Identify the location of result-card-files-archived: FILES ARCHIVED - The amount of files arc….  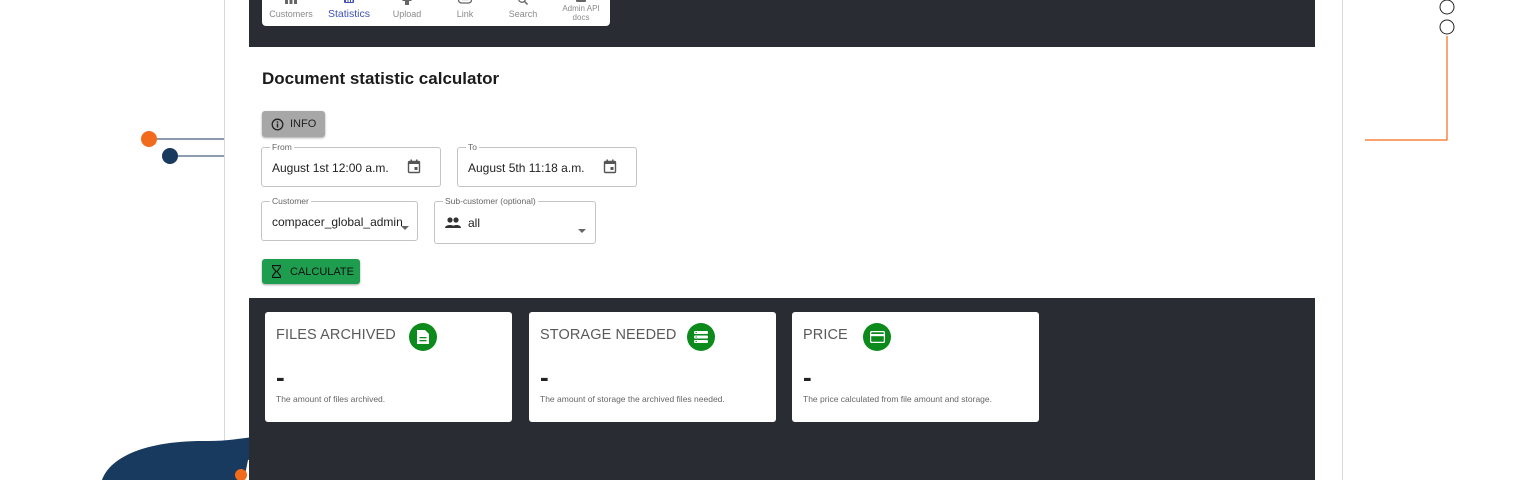
(388, 367).